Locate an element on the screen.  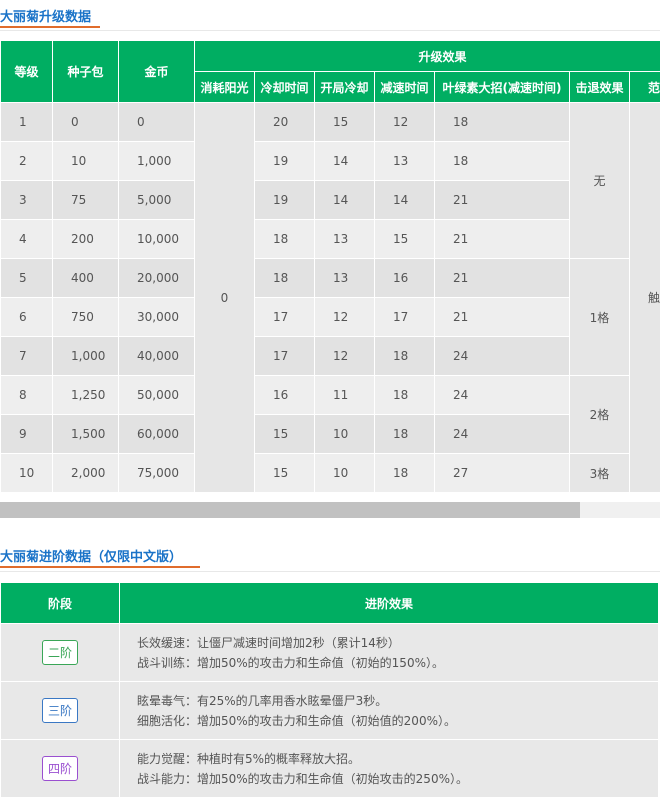
cell-coin: 5,000 is located at coordinates (157, 200).